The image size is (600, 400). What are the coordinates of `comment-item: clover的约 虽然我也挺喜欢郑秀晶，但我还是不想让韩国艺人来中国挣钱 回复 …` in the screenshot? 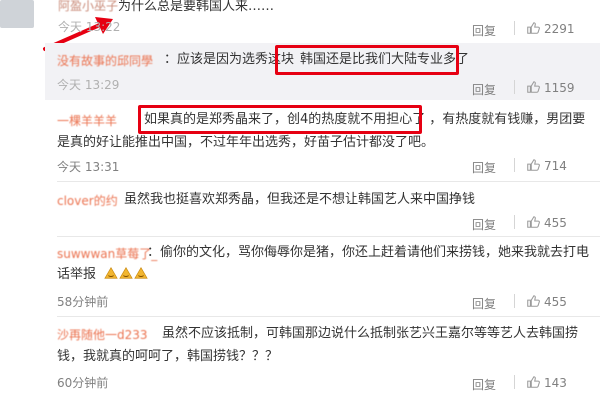 It's located at (300, 210).